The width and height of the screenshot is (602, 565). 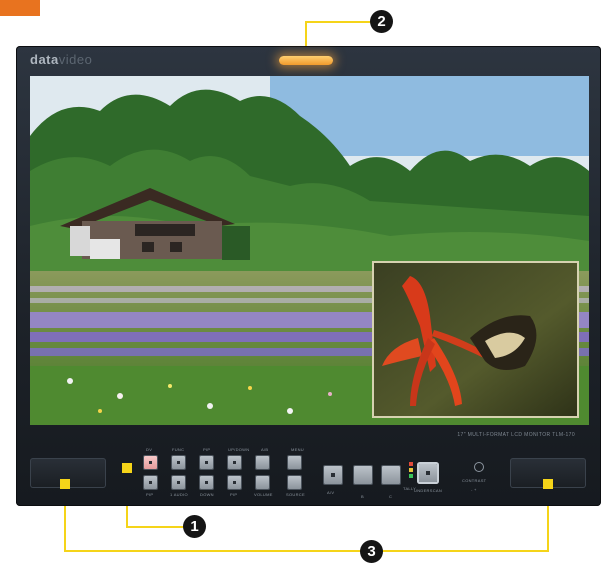 I want to click on label-input-c: C, so click(x=391, y=496).